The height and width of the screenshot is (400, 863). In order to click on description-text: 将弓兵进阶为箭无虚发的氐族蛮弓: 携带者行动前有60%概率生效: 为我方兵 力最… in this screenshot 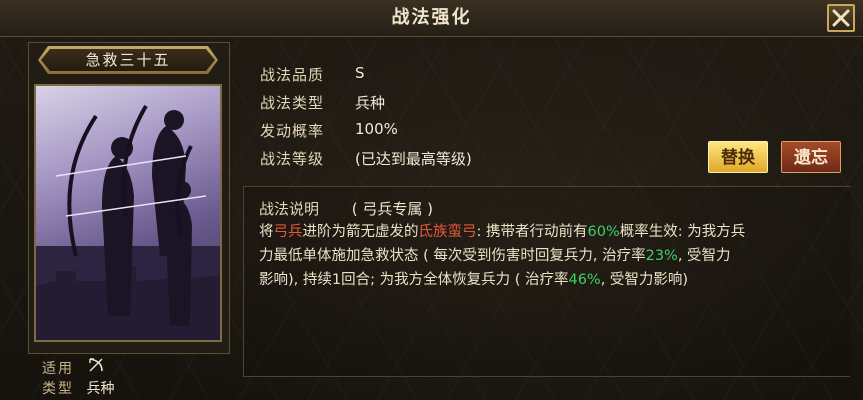, I will do `click(549, 256)`.